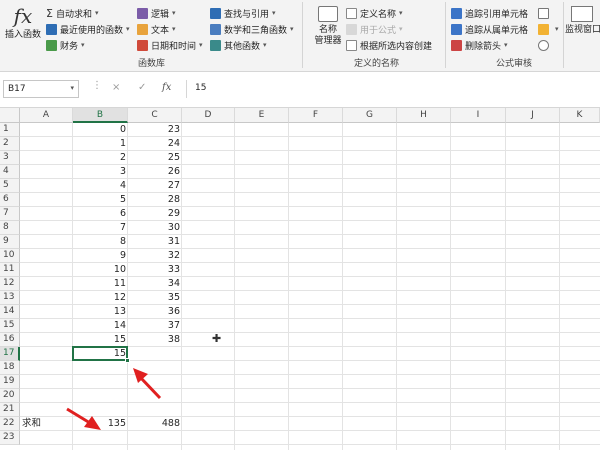  What do you see at coordinates (10, 354) in the screenshot?
I see `row-header-17: 17` at bounding box center [10, 354].